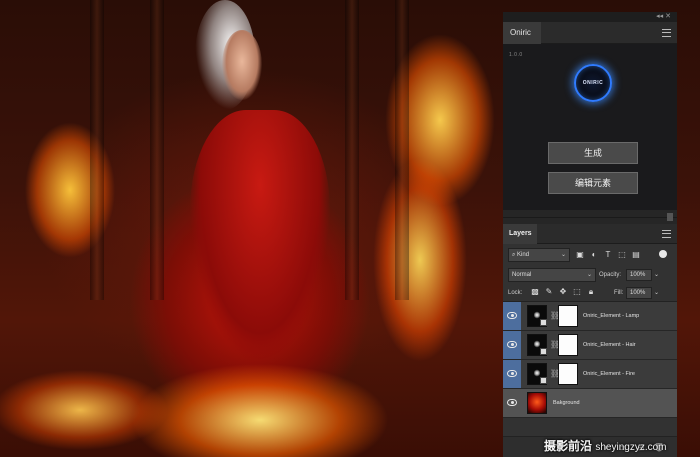  What do you see at coordinates (608, 255) in the screenshot?
I see `type-filter-icon: T` at bounding box center [608, 255].